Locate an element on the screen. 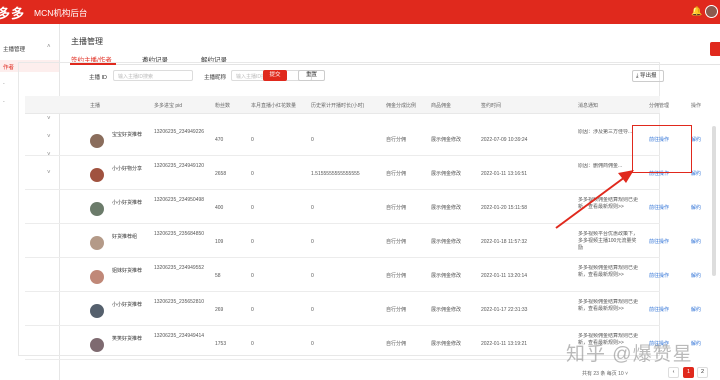 The image size is (720, 380). pid-cell: 13206235_234949414 is located at coordinates (179, 336).